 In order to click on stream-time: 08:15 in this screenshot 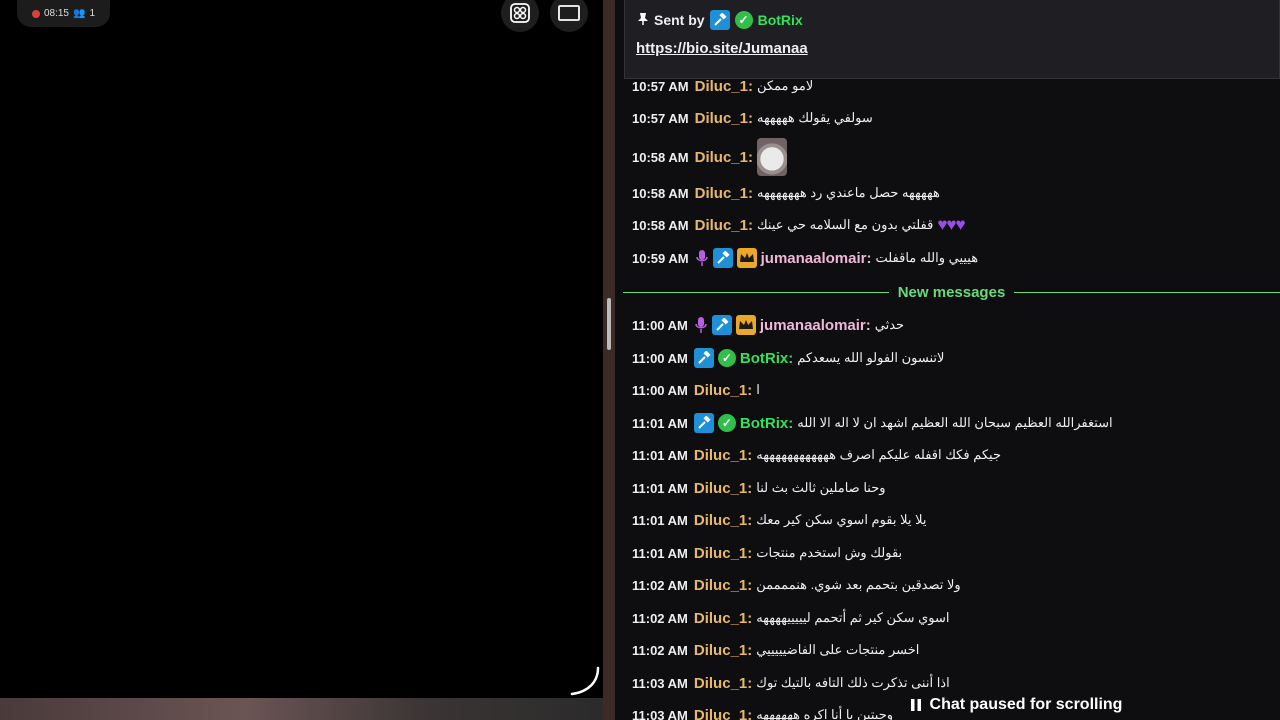, I will do `click(56, 13)`.